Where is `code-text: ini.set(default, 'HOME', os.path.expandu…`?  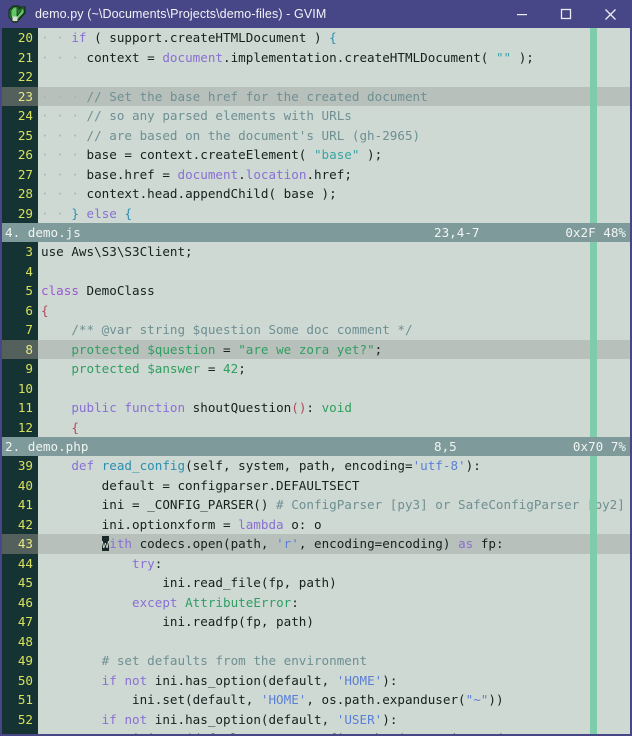
code-text: ini.set(default, 'HOME', os.path.expandu… is located at coordinates (334, 700).